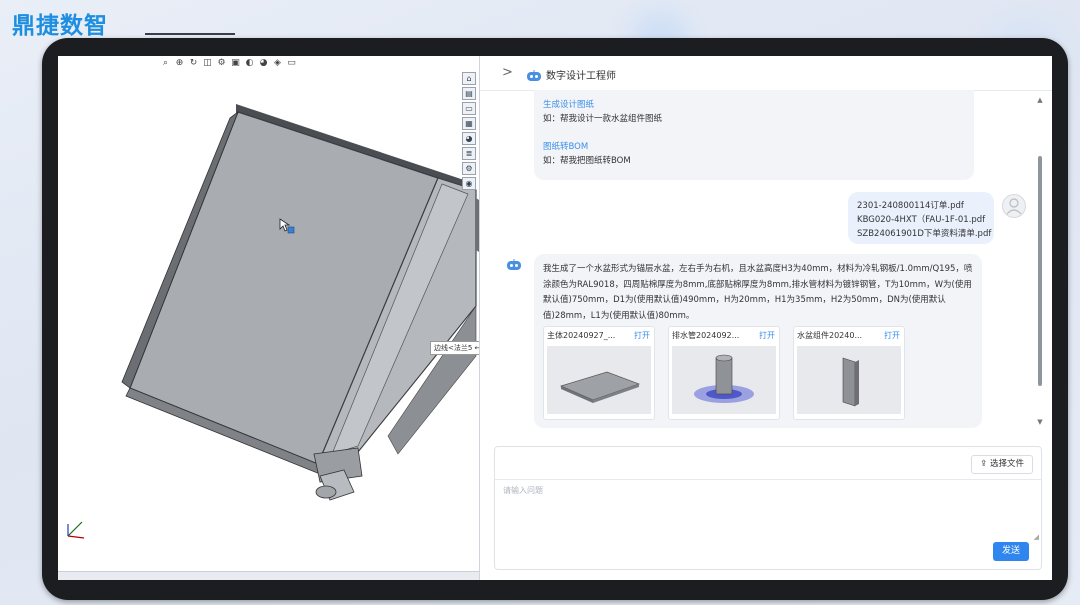 The width and height of the screenshot is (1080, 605). What do you see at coordinates (754, 135) in the screenshot?
I see `intro-bubble: 生成设计图纸 如：帮我设计一款水盆组件图纸 图纸转BOM 如：帮我把图纸转BOM` at bounding box center [754, 135].